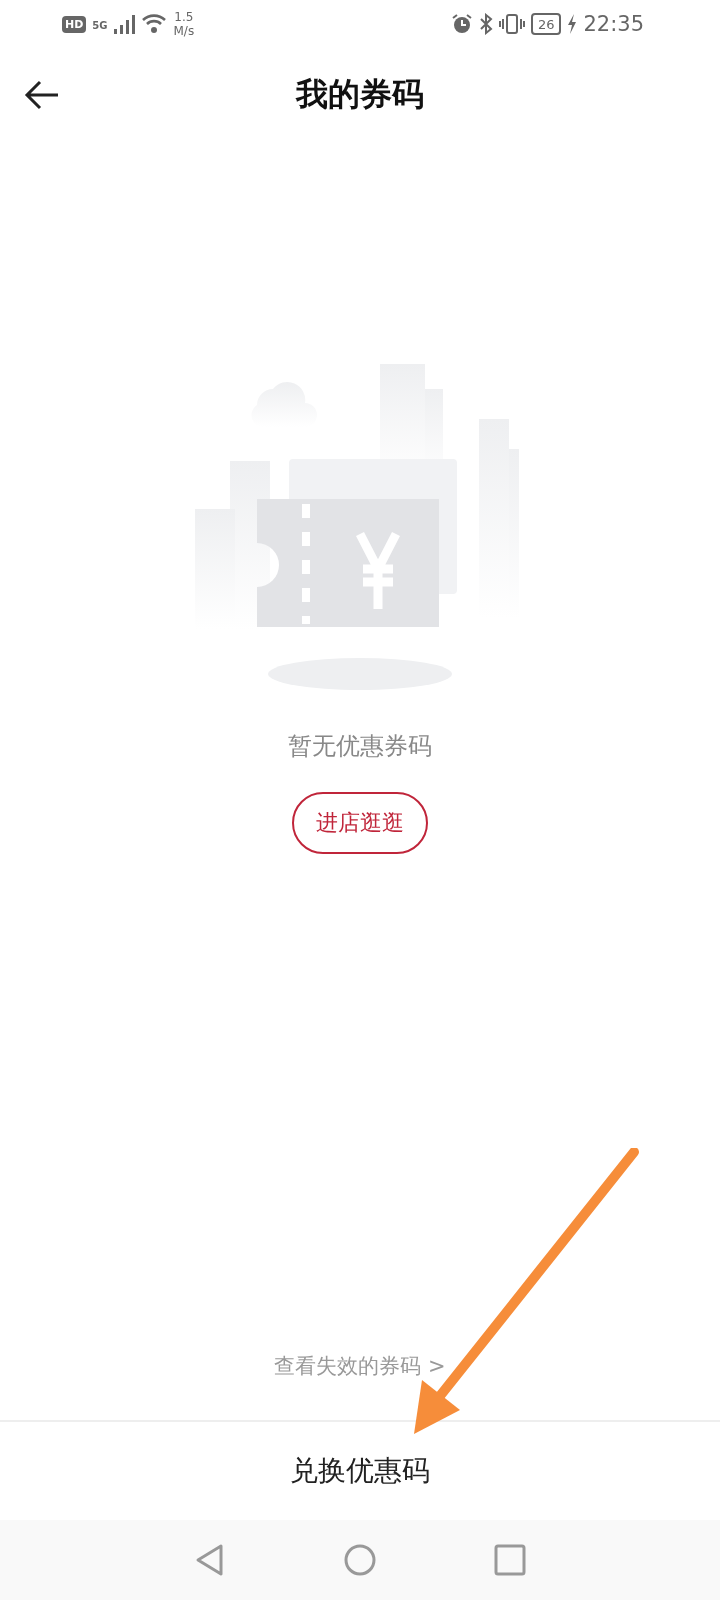  Describe the element at coordinates (360, 746) in the screenshot. I see `empty-message: 暂无优惠券码` at that location.